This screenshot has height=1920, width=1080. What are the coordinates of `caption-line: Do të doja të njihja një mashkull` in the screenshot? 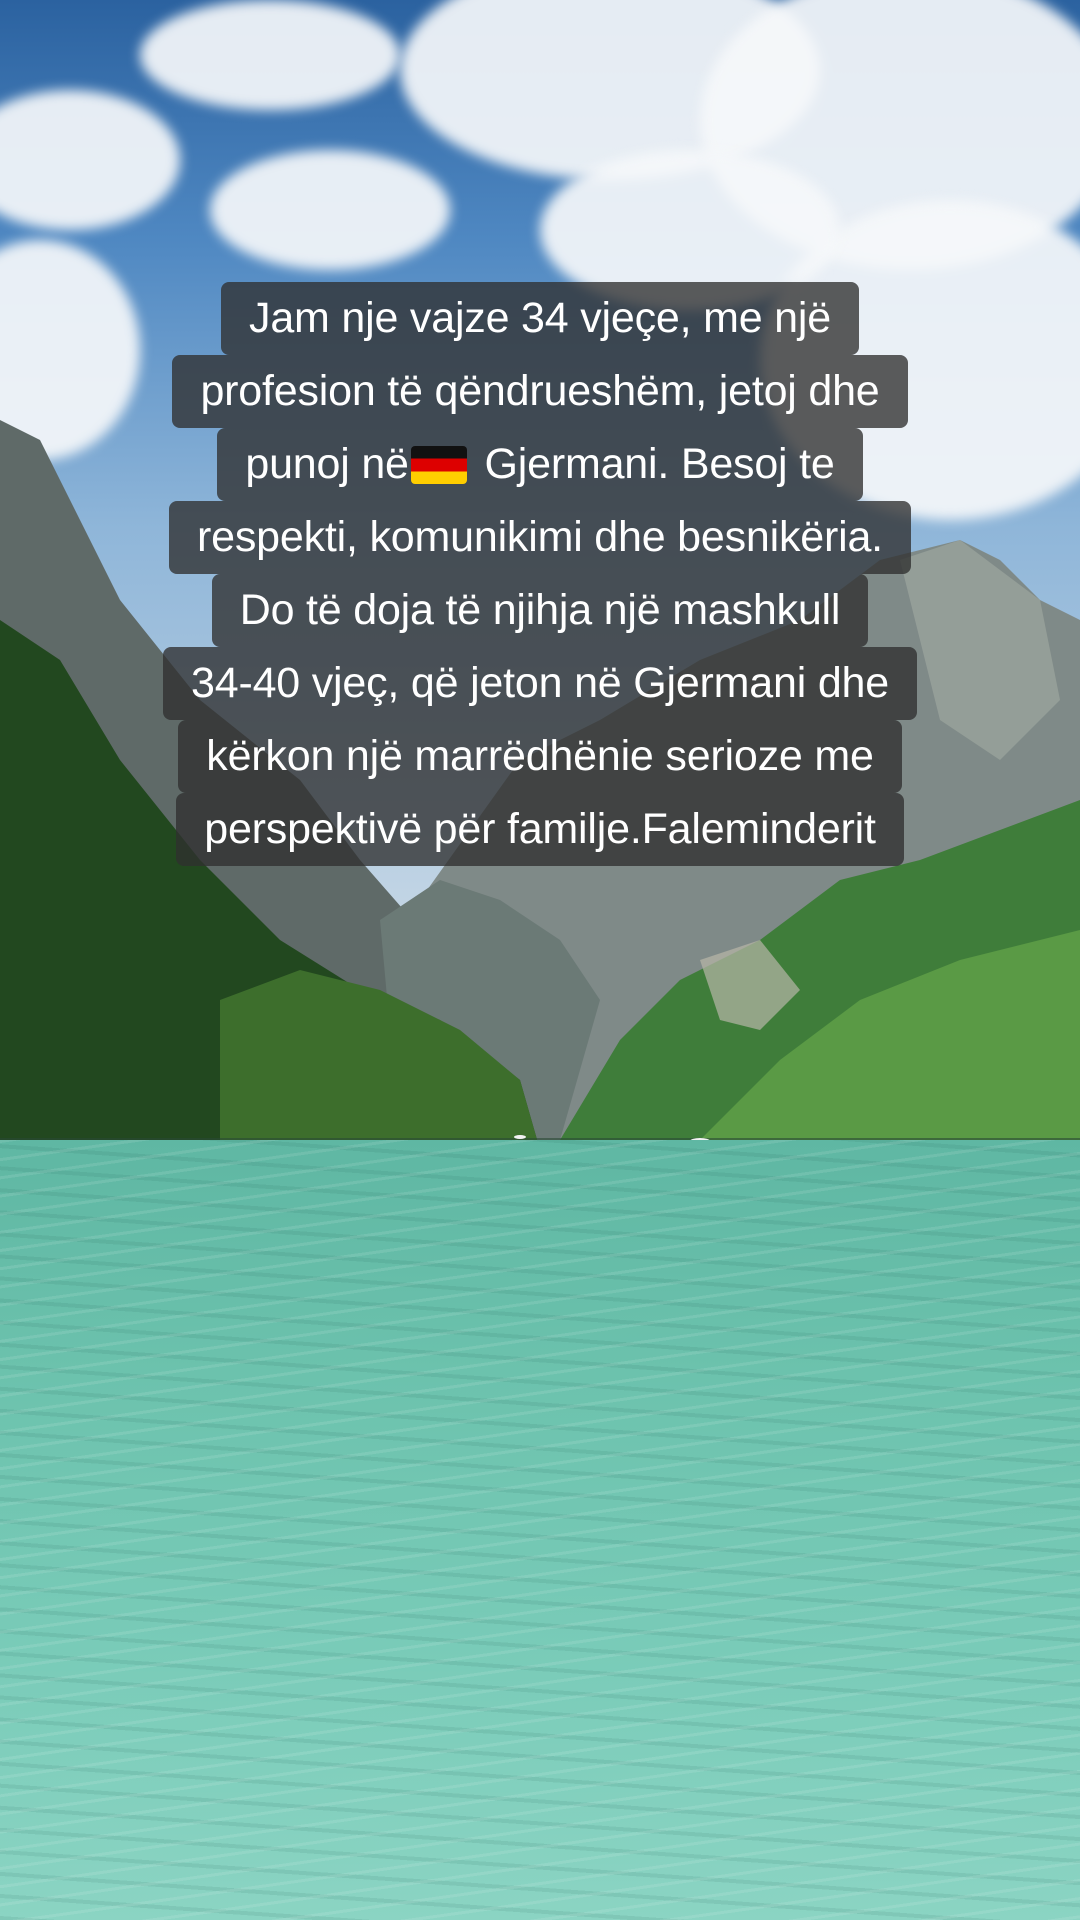 It's located at (540, 610).